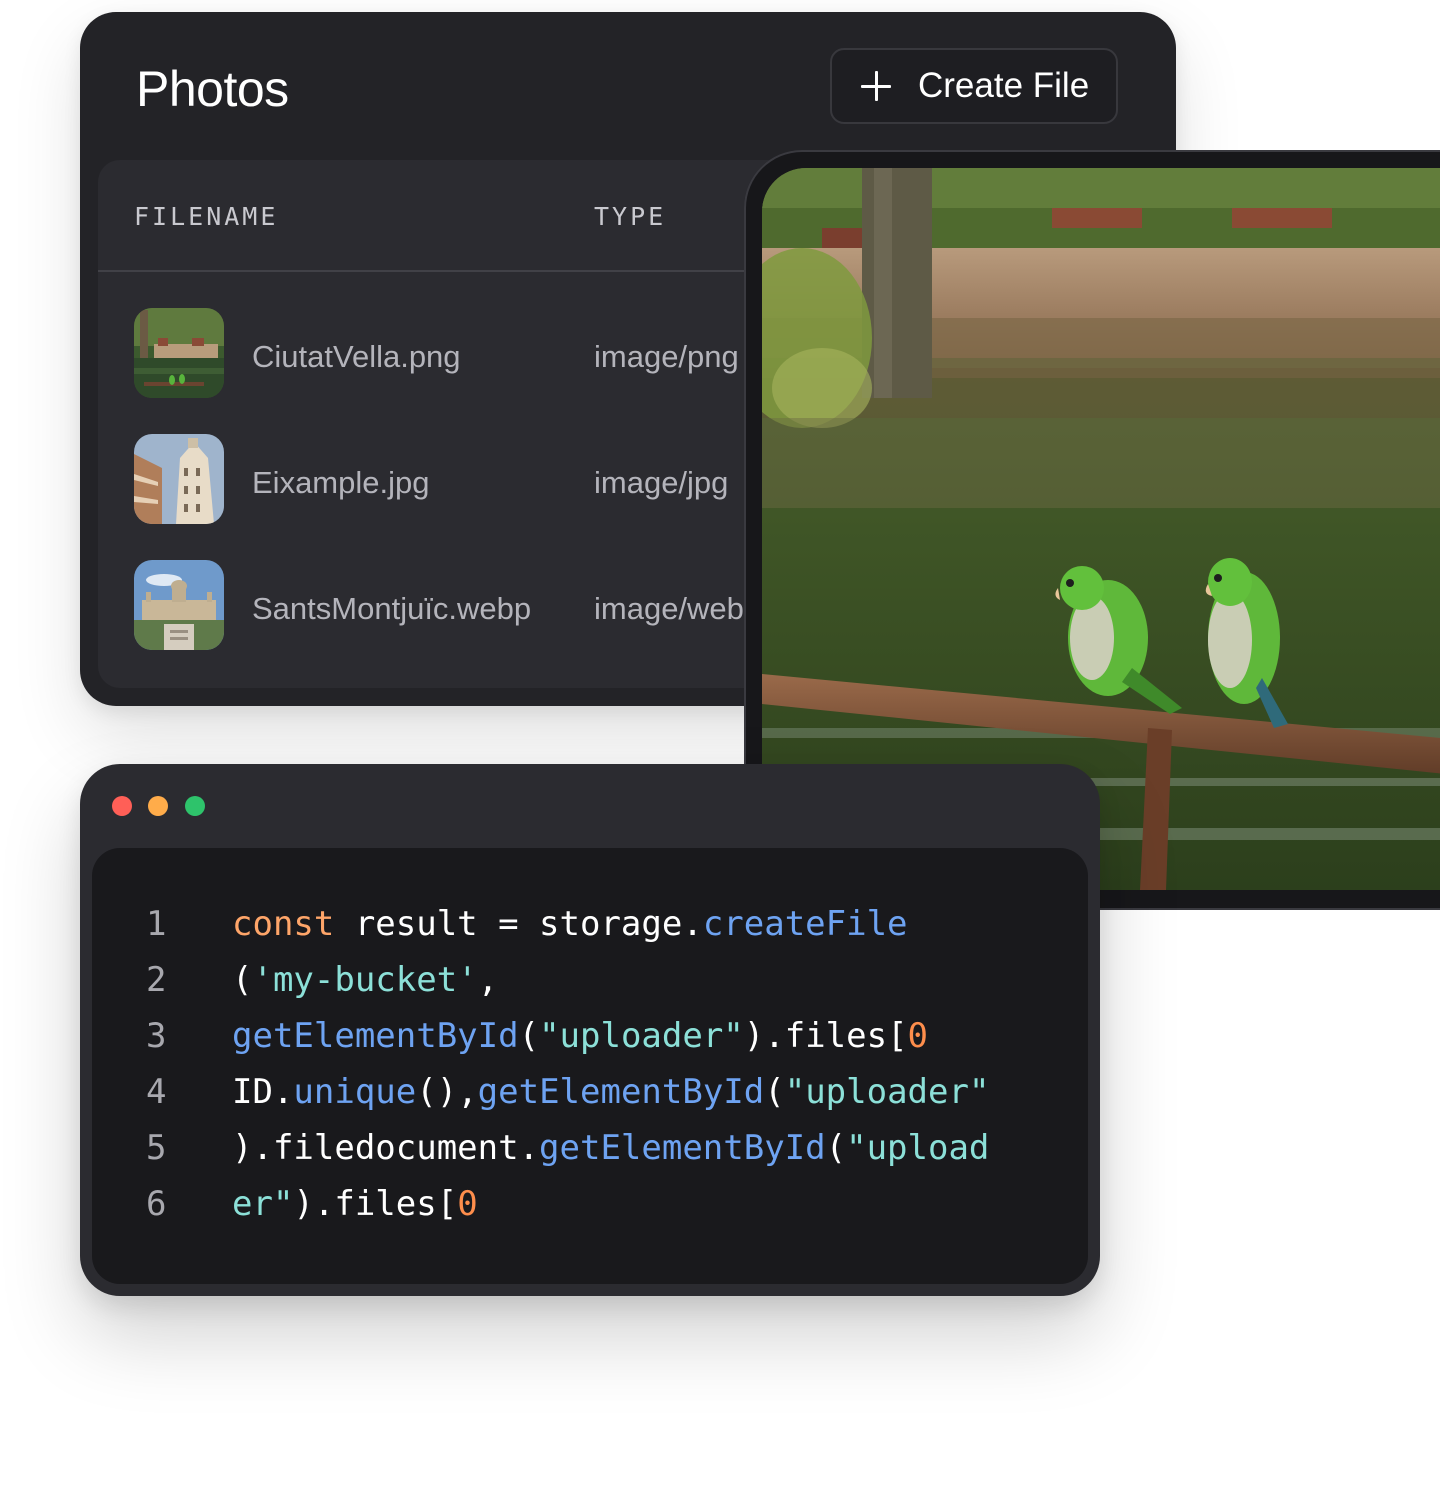  I want to click on column-header-filename: FILENAME, so click(206, 216).